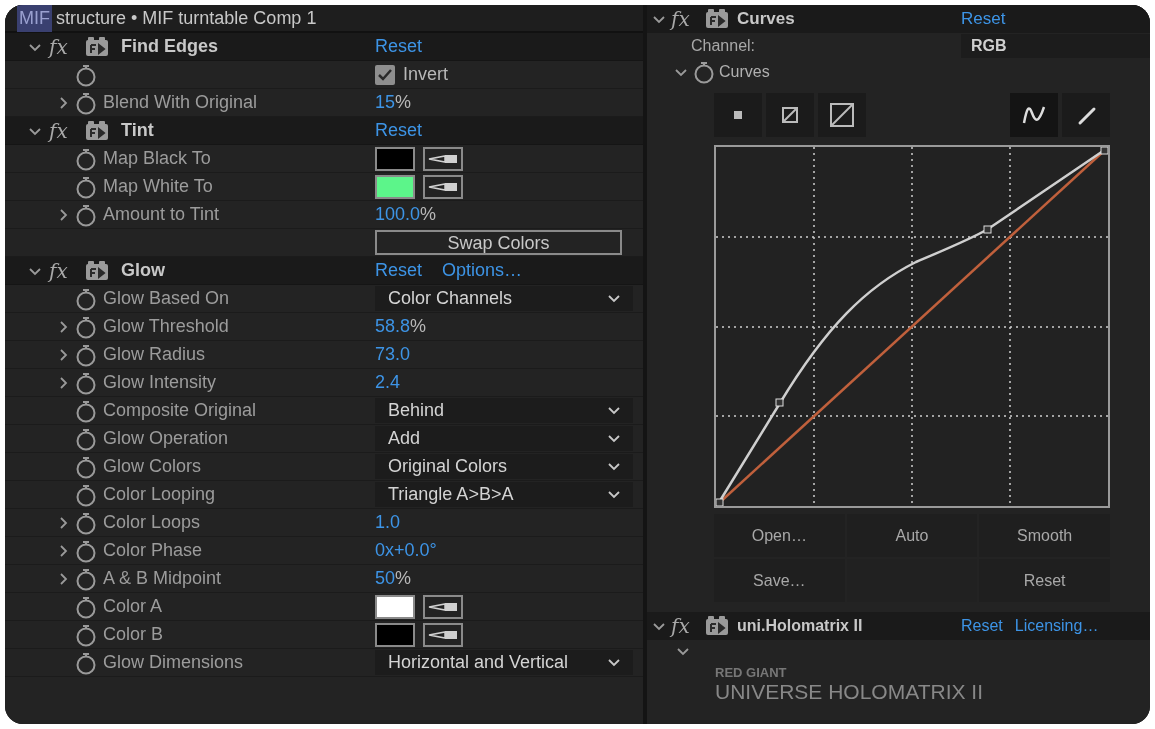 This screenshot has height=729, width=1155. I want to click on small-square-icon, so click(738, 115).